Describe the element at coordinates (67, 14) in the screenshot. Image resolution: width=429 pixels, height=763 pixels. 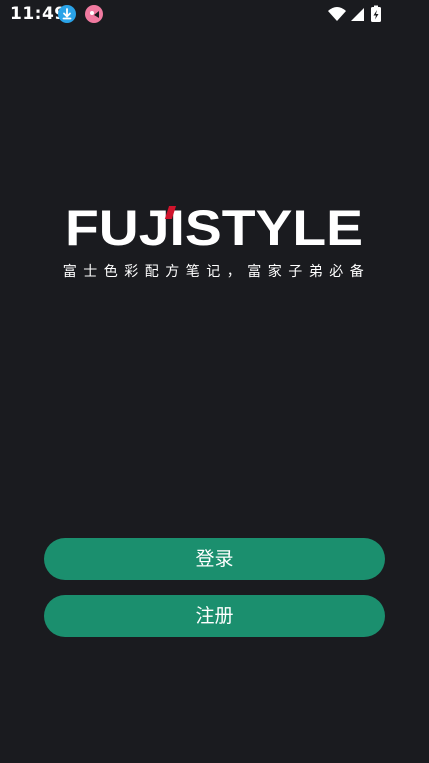
I see `download-icon` at that location.